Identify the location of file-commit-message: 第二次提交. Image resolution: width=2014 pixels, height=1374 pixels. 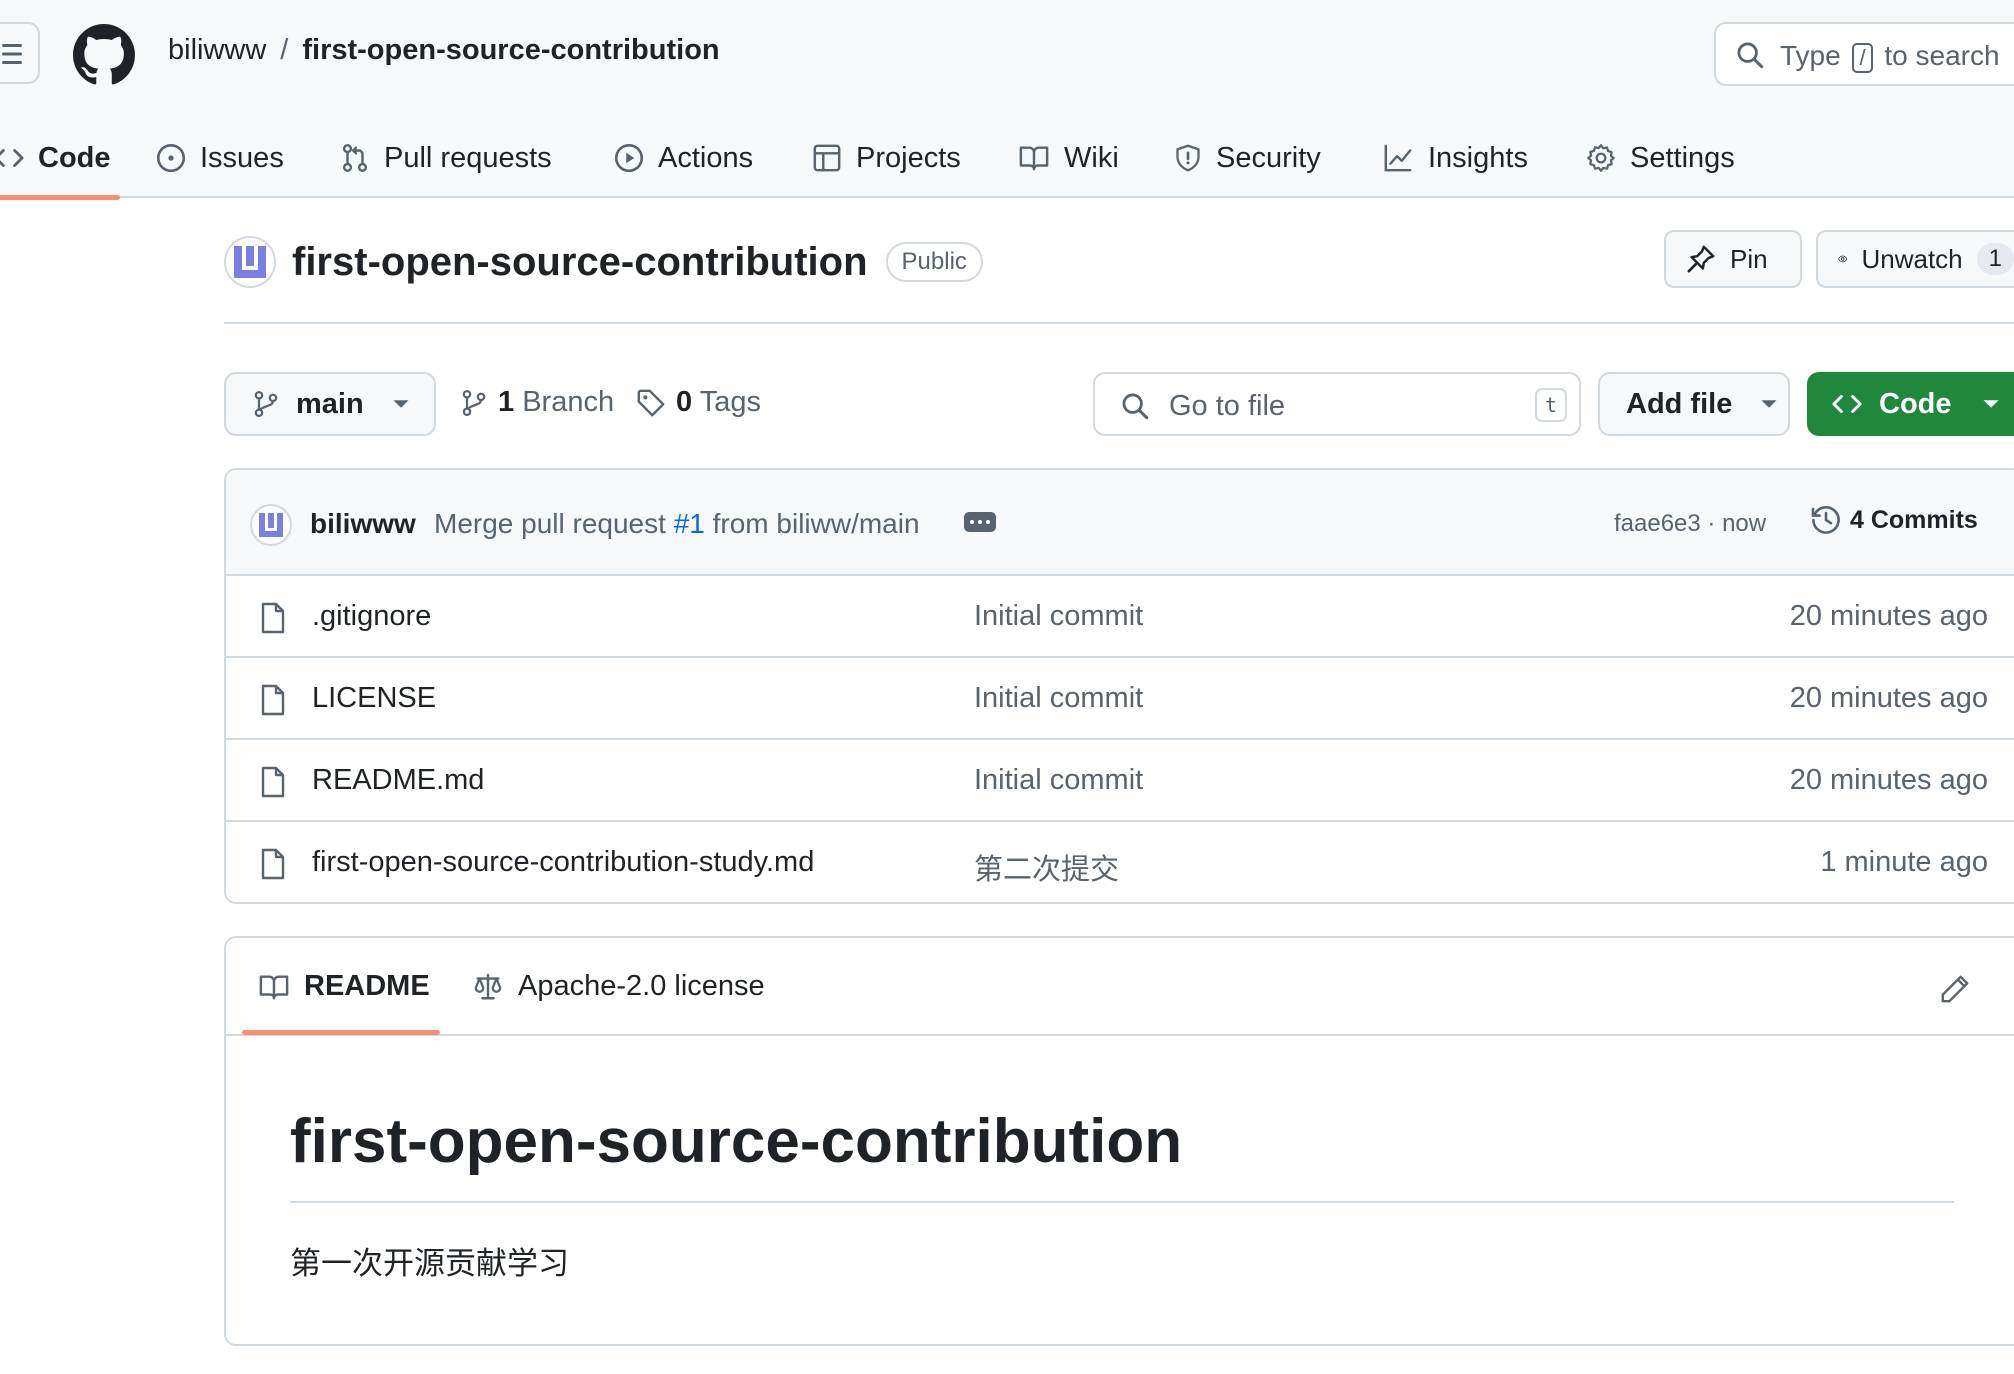
(1046, 867).